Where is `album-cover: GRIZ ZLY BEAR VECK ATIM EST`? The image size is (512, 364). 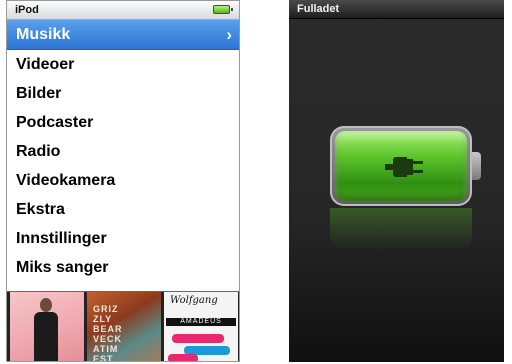
album-cover: GRIZ ZLY BEAR VECK ATIM EST is located at coordinates (124, 327).